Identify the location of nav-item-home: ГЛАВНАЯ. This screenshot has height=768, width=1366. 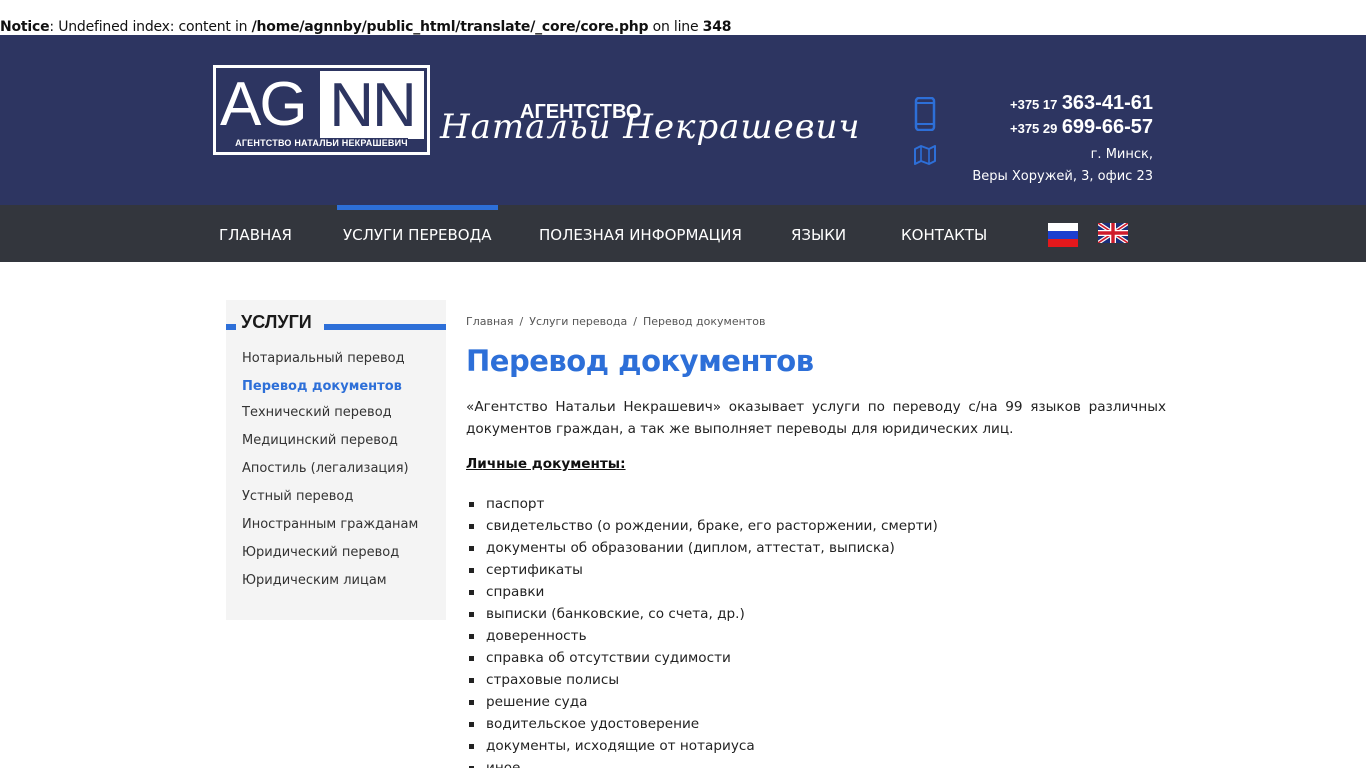
(255, 233).